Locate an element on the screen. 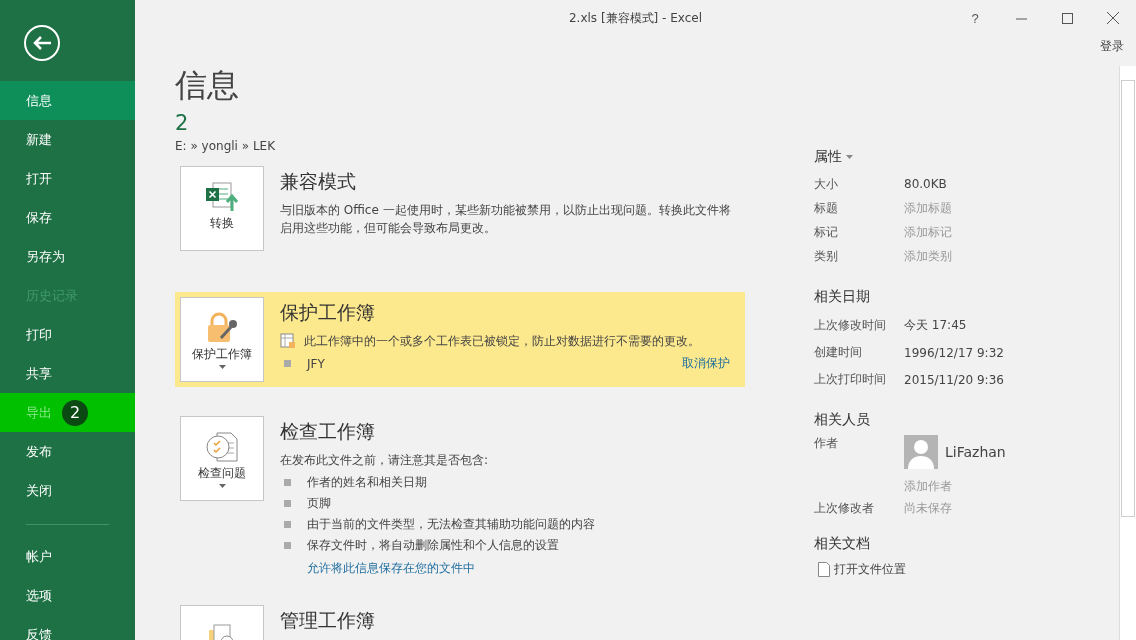 The height and width of the screenshot is (640, 1136). bullet-text: 由于当前的文件类型，无法检查其辅助功能问题的内容 is located at coordinates (451, 524).